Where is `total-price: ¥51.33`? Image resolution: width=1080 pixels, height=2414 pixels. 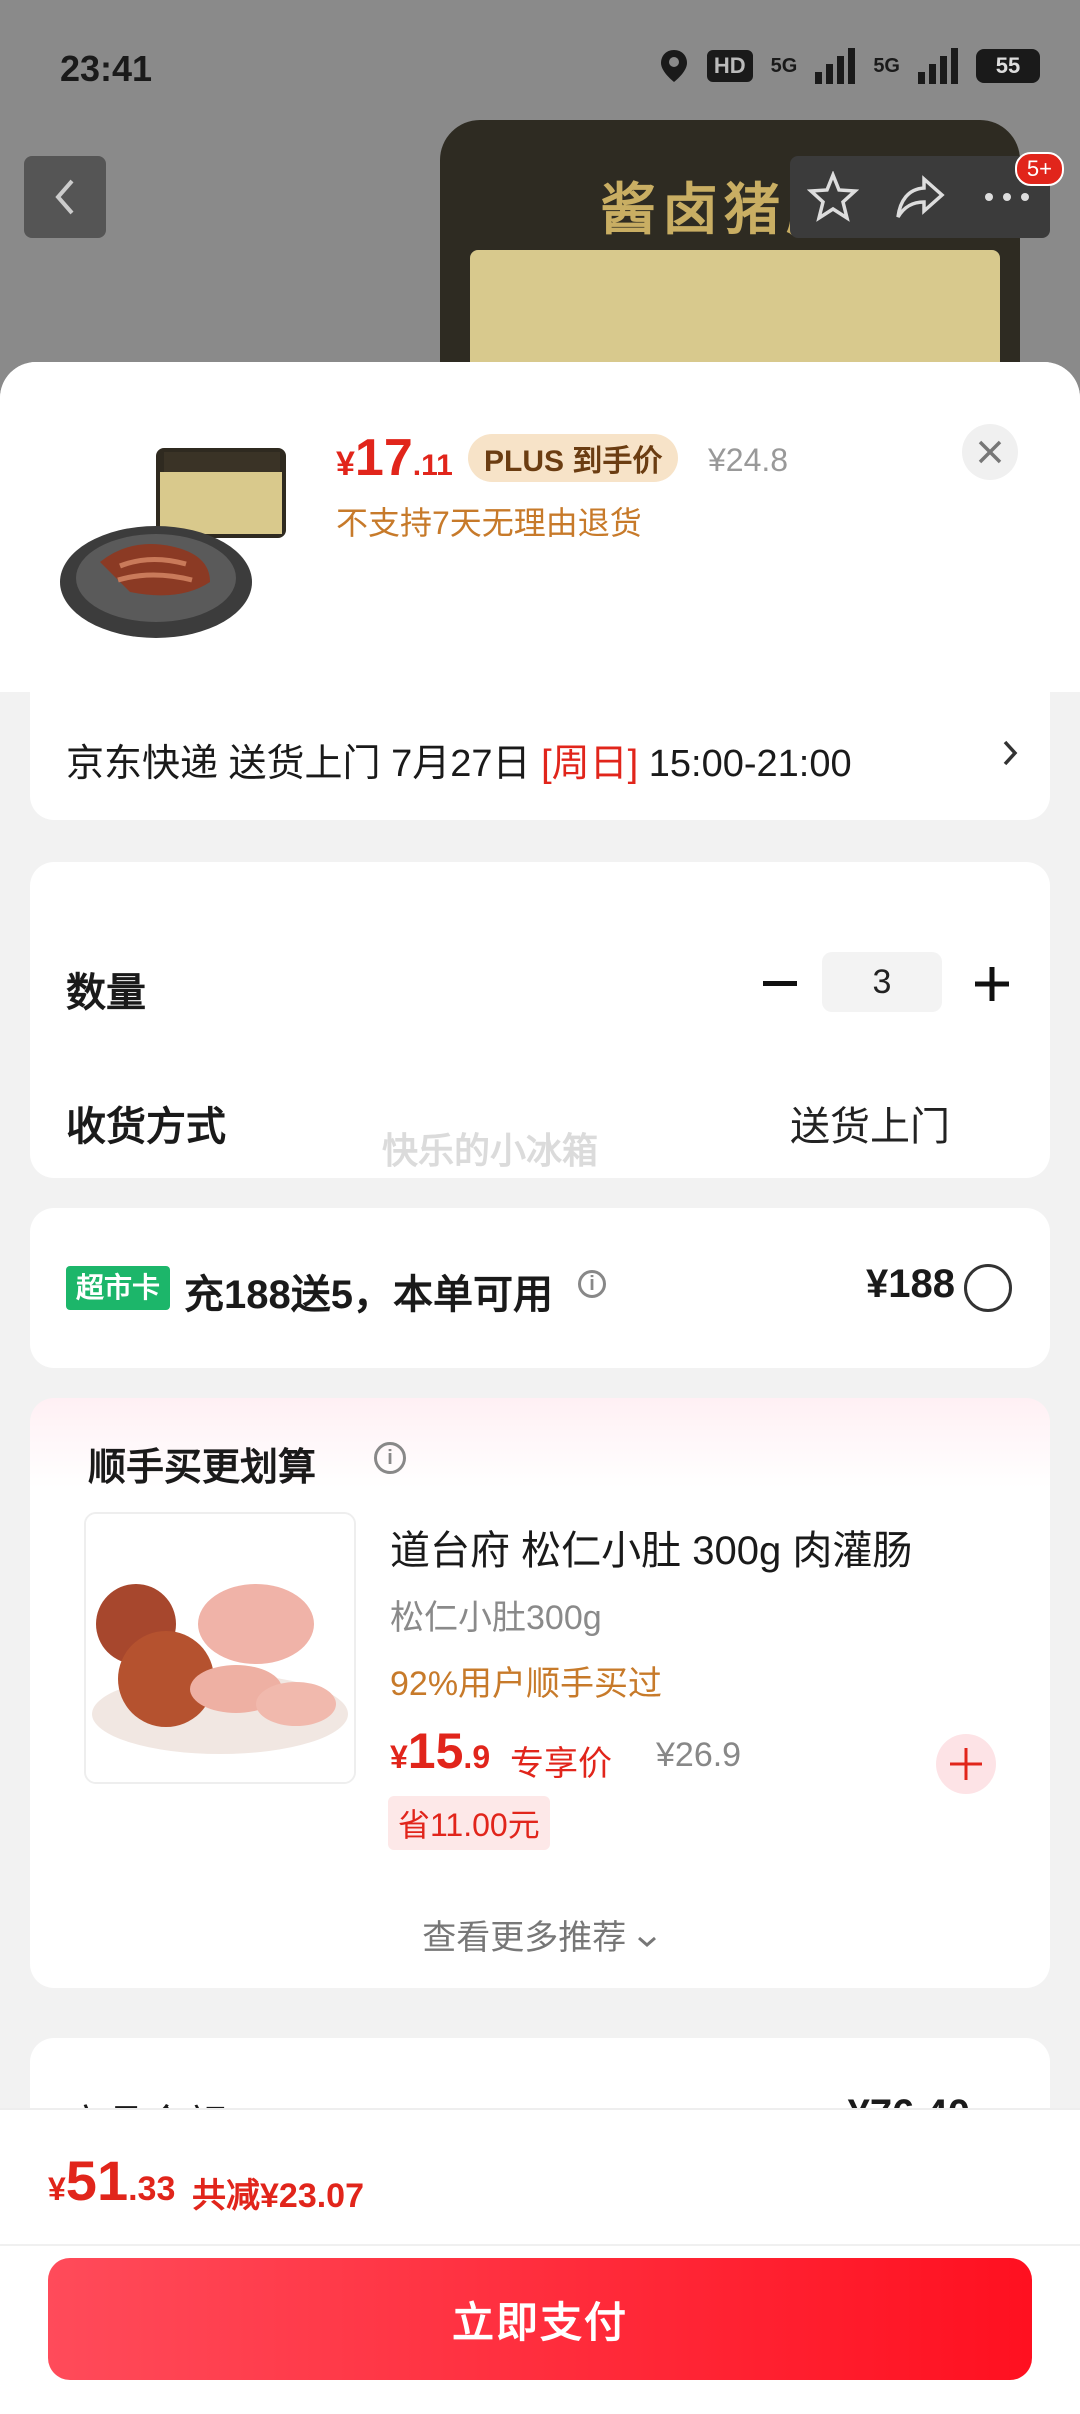 total-price: ¥51.33 is located at coordinates (111, 2180).